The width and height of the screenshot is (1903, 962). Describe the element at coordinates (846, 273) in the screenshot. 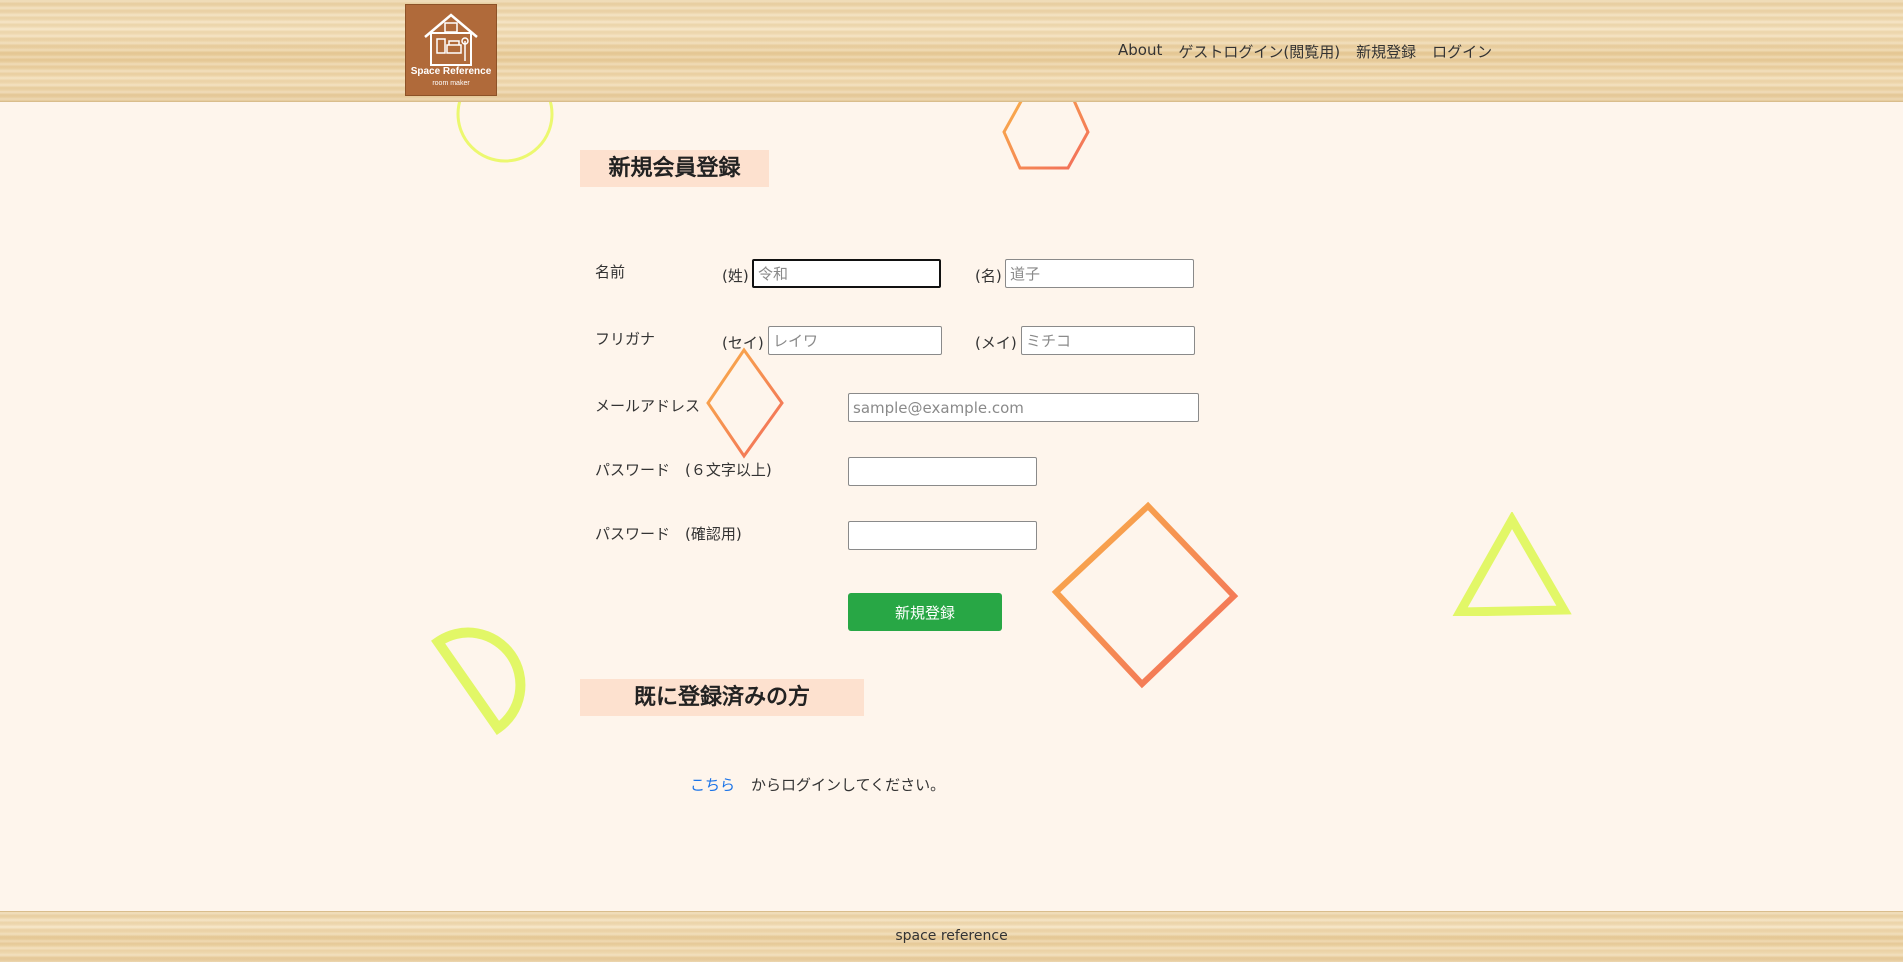

I see `last-name-input` at that location.